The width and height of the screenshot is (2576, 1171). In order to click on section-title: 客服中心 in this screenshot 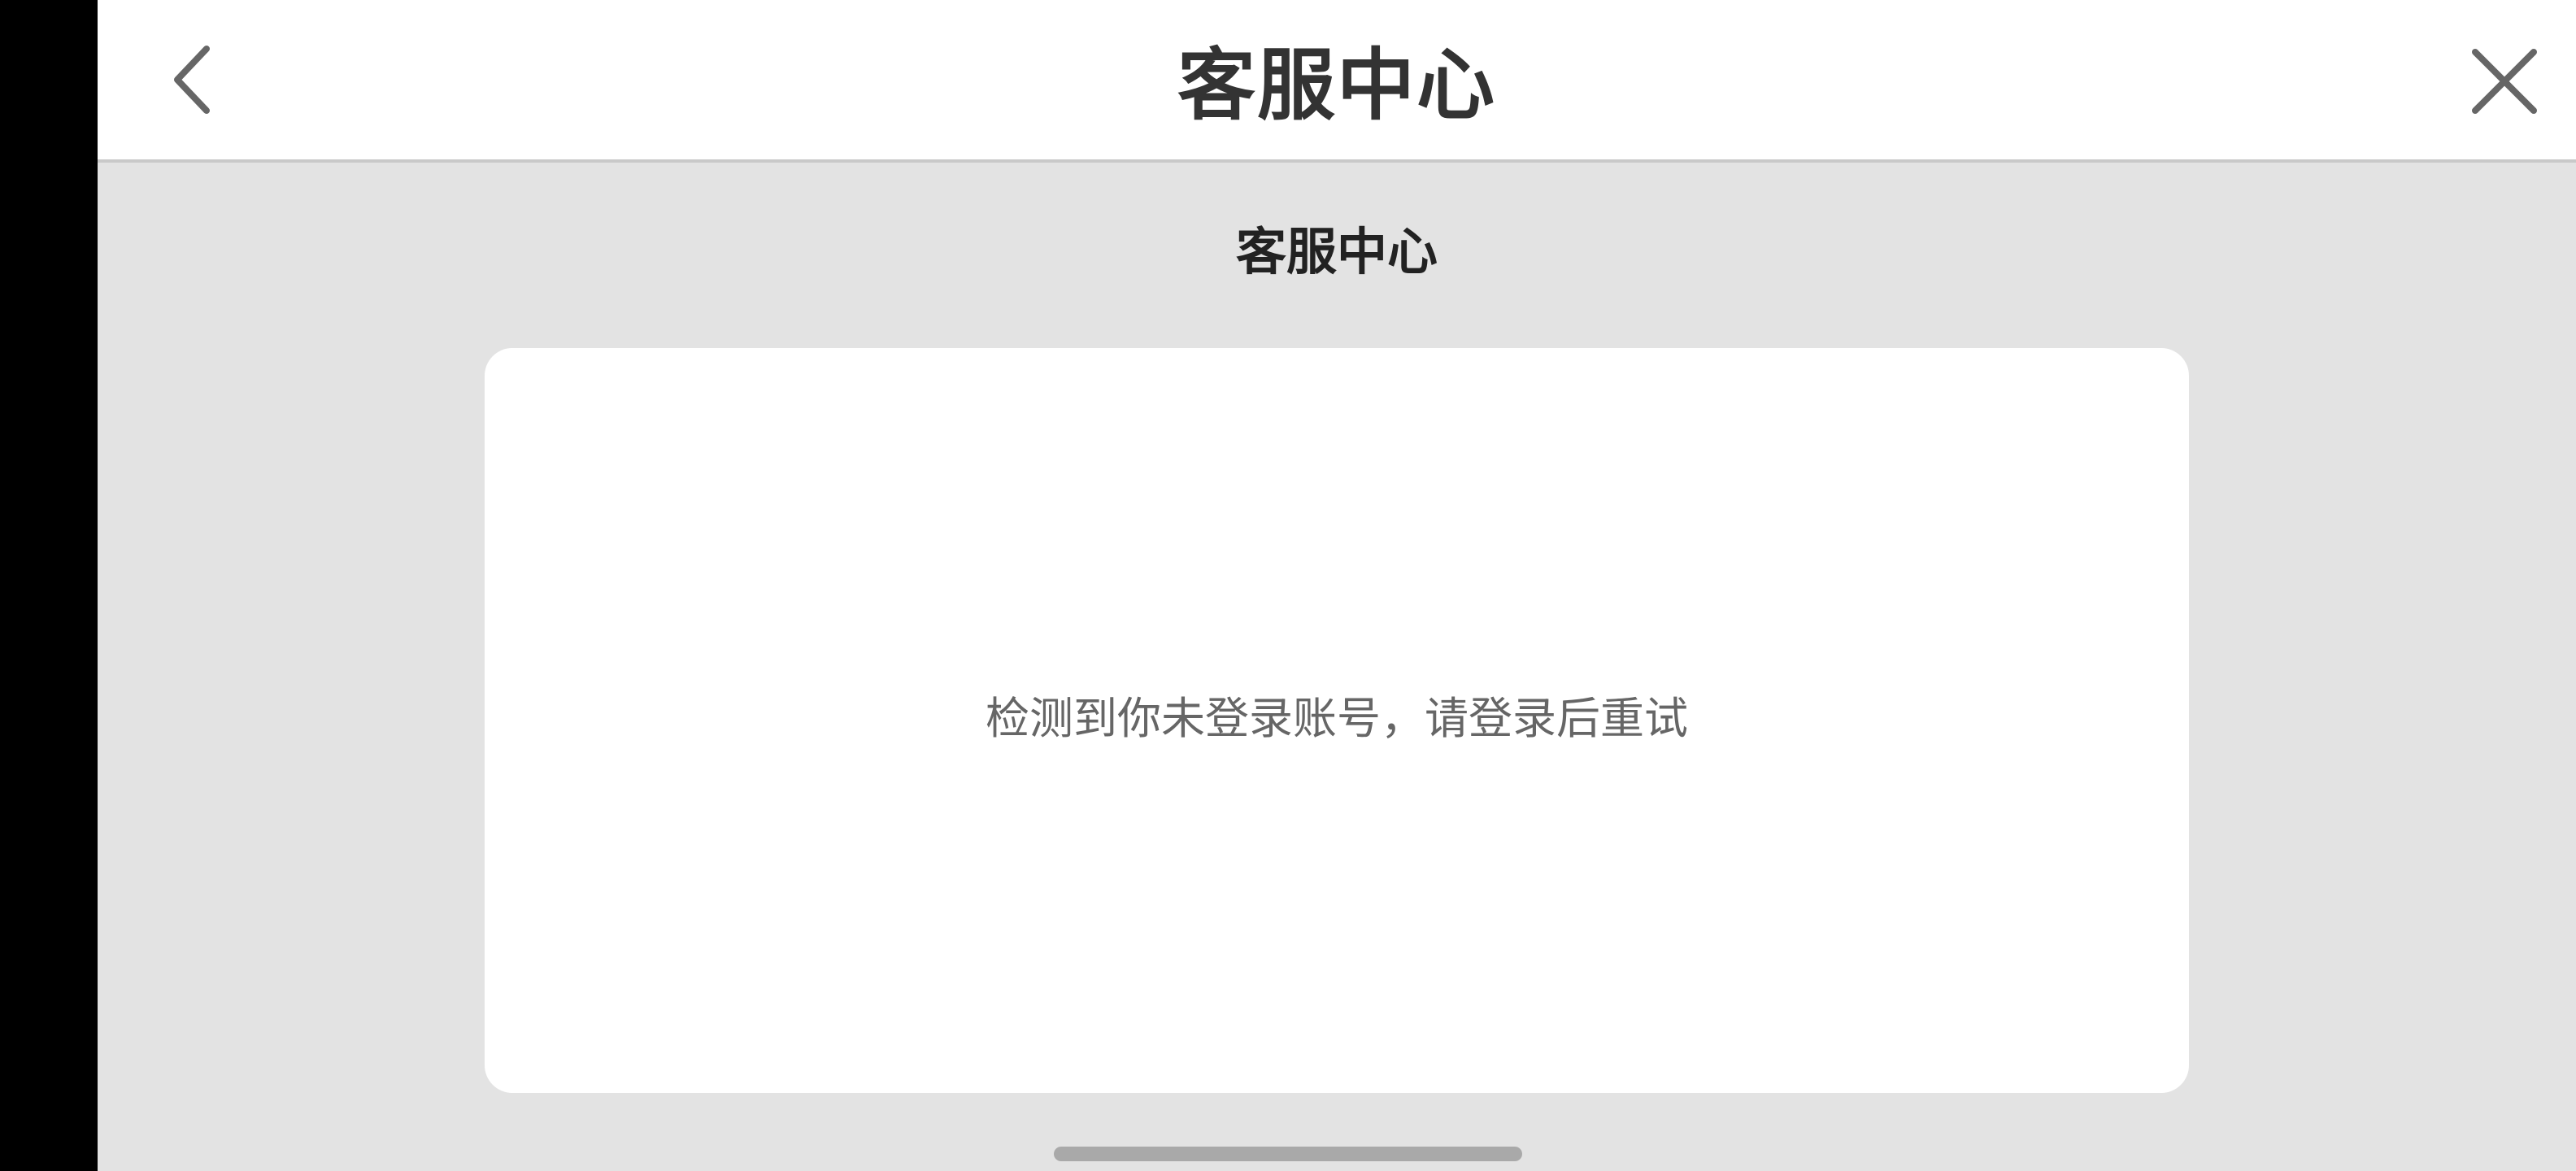, I will do `click(1336, 252)`.